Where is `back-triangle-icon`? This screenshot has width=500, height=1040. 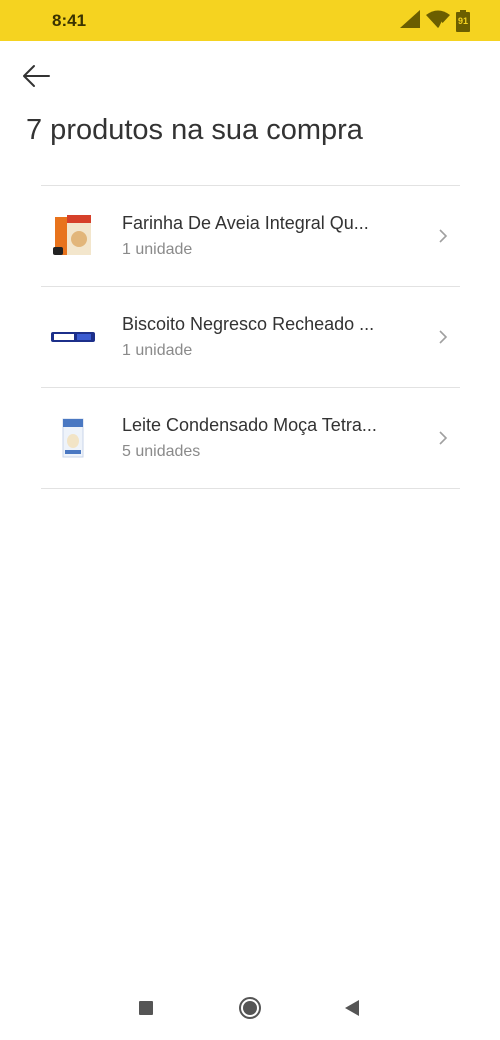 back-triangle-icon is located at coordinates (352, 1010).